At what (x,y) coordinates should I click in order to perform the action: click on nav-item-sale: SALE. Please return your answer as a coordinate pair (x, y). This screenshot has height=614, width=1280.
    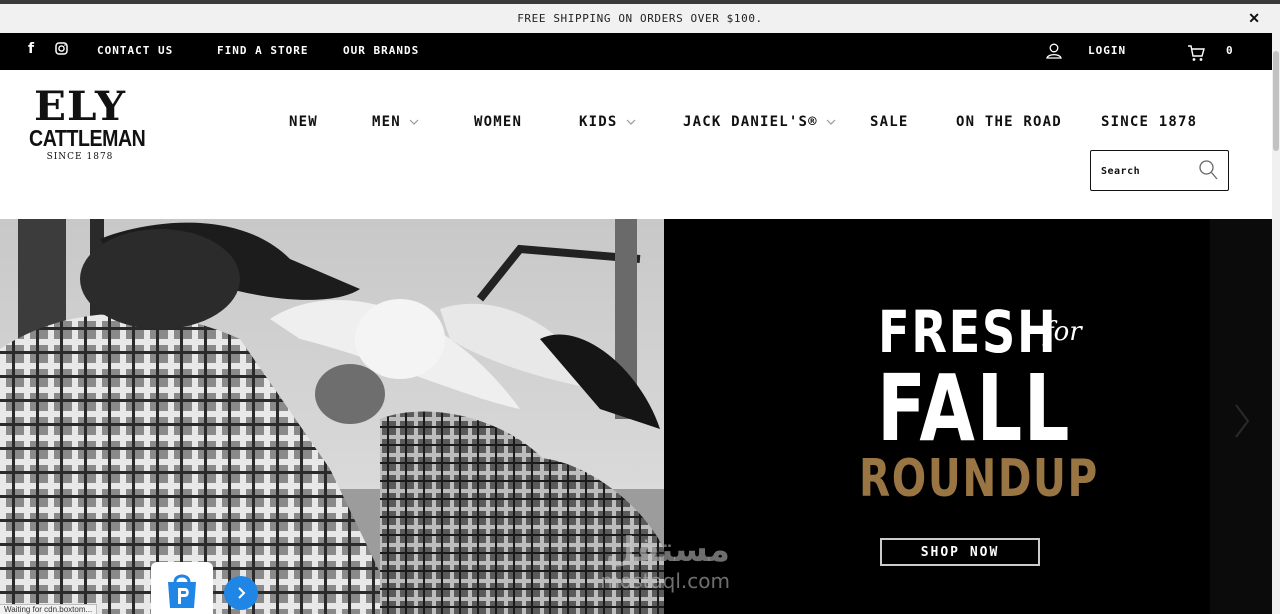
    Looking at the image, I should click on (889, 122).